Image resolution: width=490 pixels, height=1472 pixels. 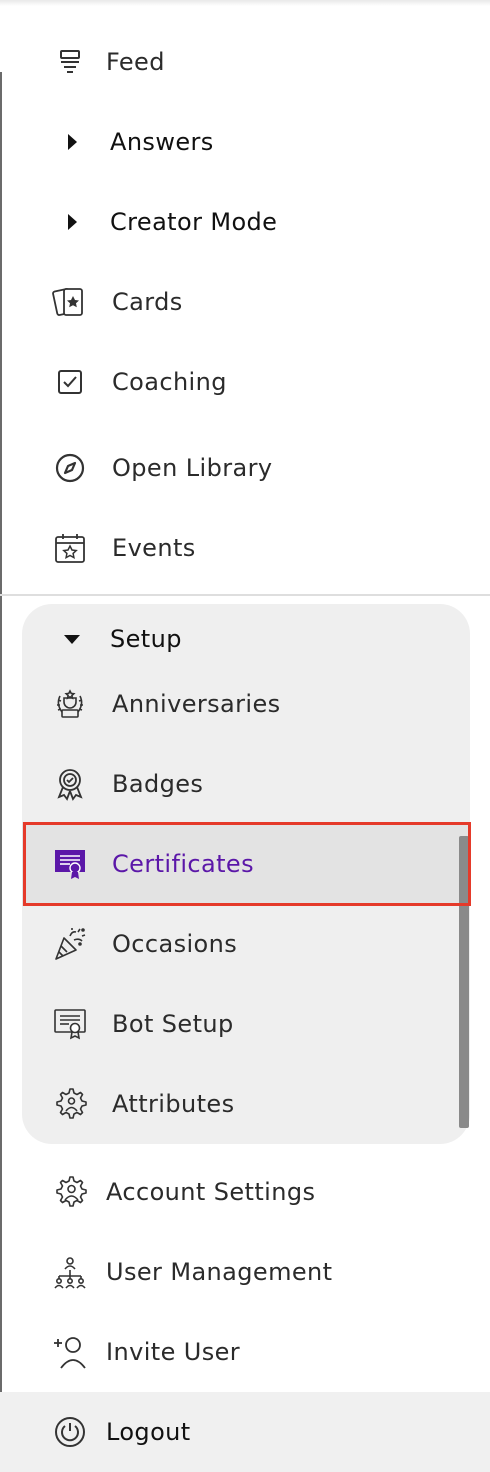 I want to click on nav-item-open-library: Open Library, so click(x=245, y=468).